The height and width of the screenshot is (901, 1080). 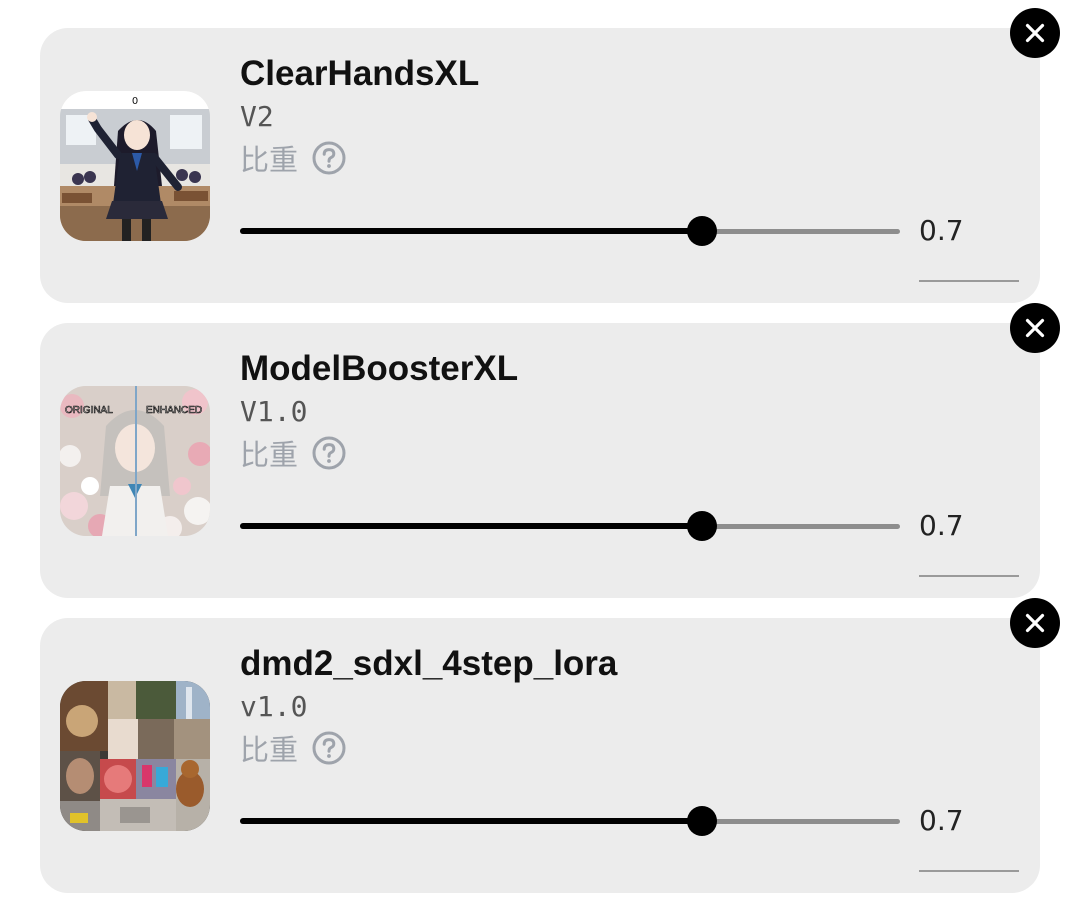 I want to click on photo-collage-thumbnail, so click(x=135, y=756).